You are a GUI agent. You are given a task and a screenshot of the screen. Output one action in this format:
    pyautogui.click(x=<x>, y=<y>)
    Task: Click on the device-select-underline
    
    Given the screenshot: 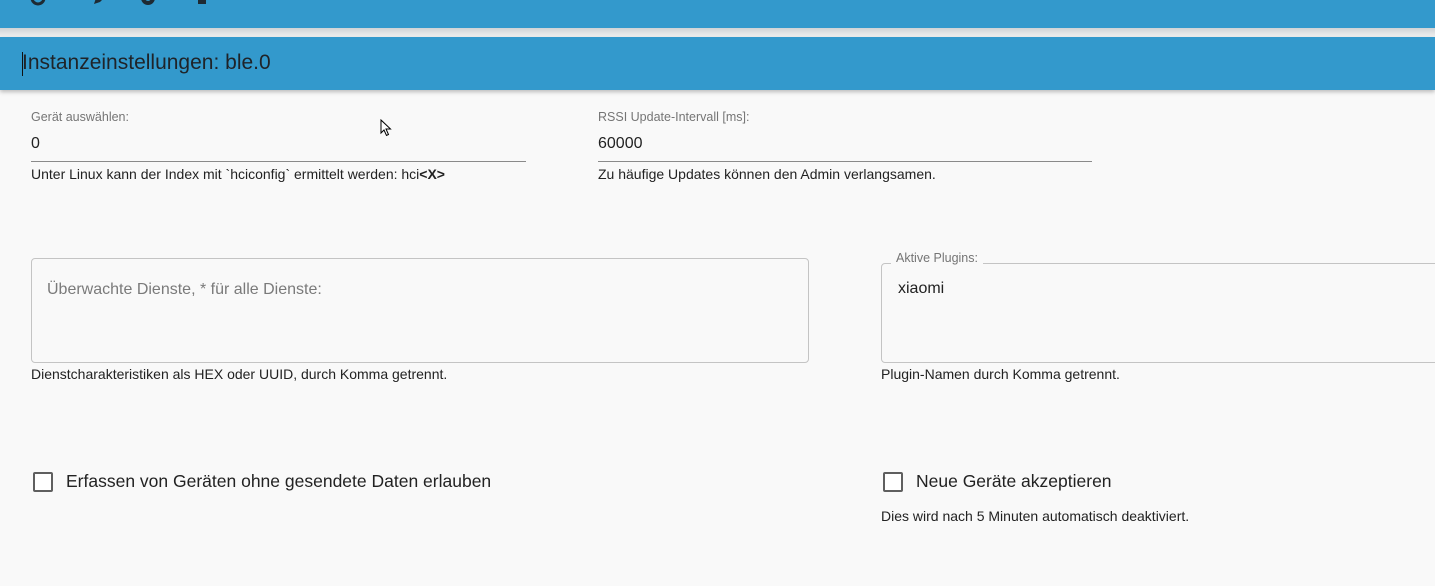 What is the action you would take?
    pyautogui.click(x=278, y=161)
    